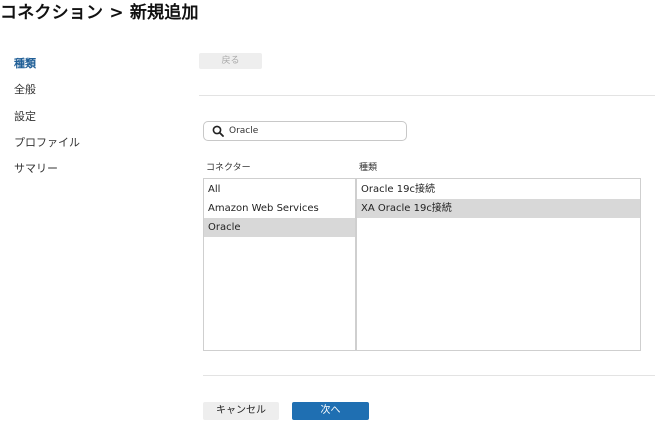 The height and width of the screenshot is (425, 655). What do you see at coordinates (228, 168) in the screenshot?
I see `connector-column-label: コネクター` at bounding box center [228, 168].